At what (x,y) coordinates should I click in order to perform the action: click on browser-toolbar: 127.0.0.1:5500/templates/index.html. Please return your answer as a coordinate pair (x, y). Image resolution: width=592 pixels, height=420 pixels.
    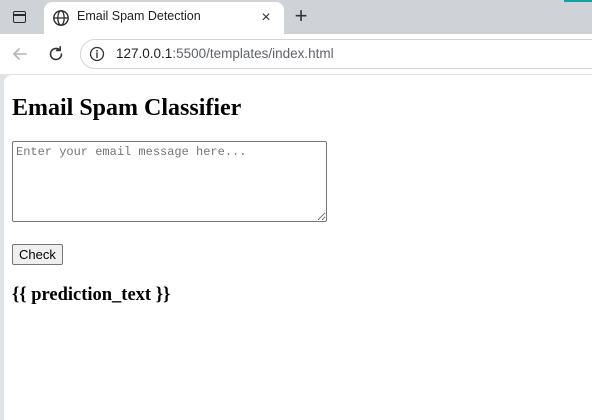
    Looking at the image, I should click on (296, 54).